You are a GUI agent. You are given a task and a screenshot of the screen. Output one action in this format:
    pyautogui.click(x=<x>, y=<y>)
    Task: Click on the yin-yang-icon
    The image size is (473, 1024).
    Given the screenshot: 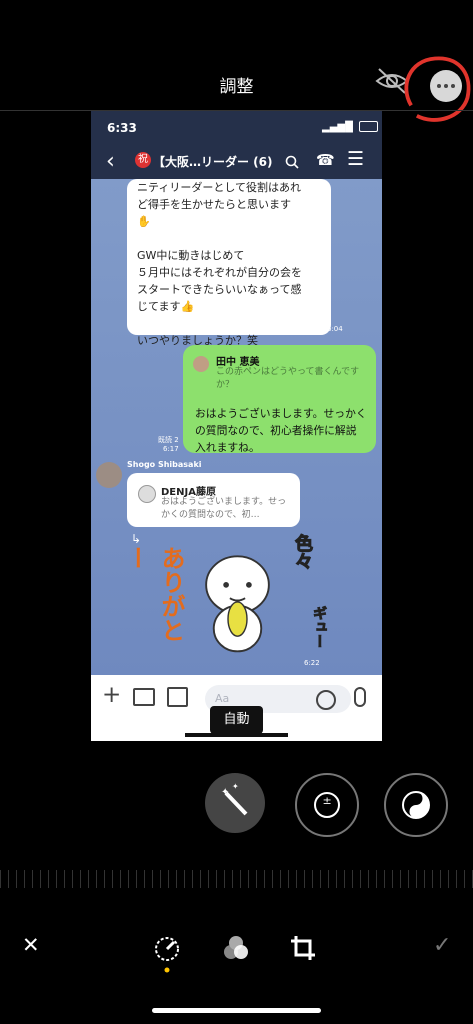 What is the action you would take?
    pyautogui.click(x=416, y=805)
    